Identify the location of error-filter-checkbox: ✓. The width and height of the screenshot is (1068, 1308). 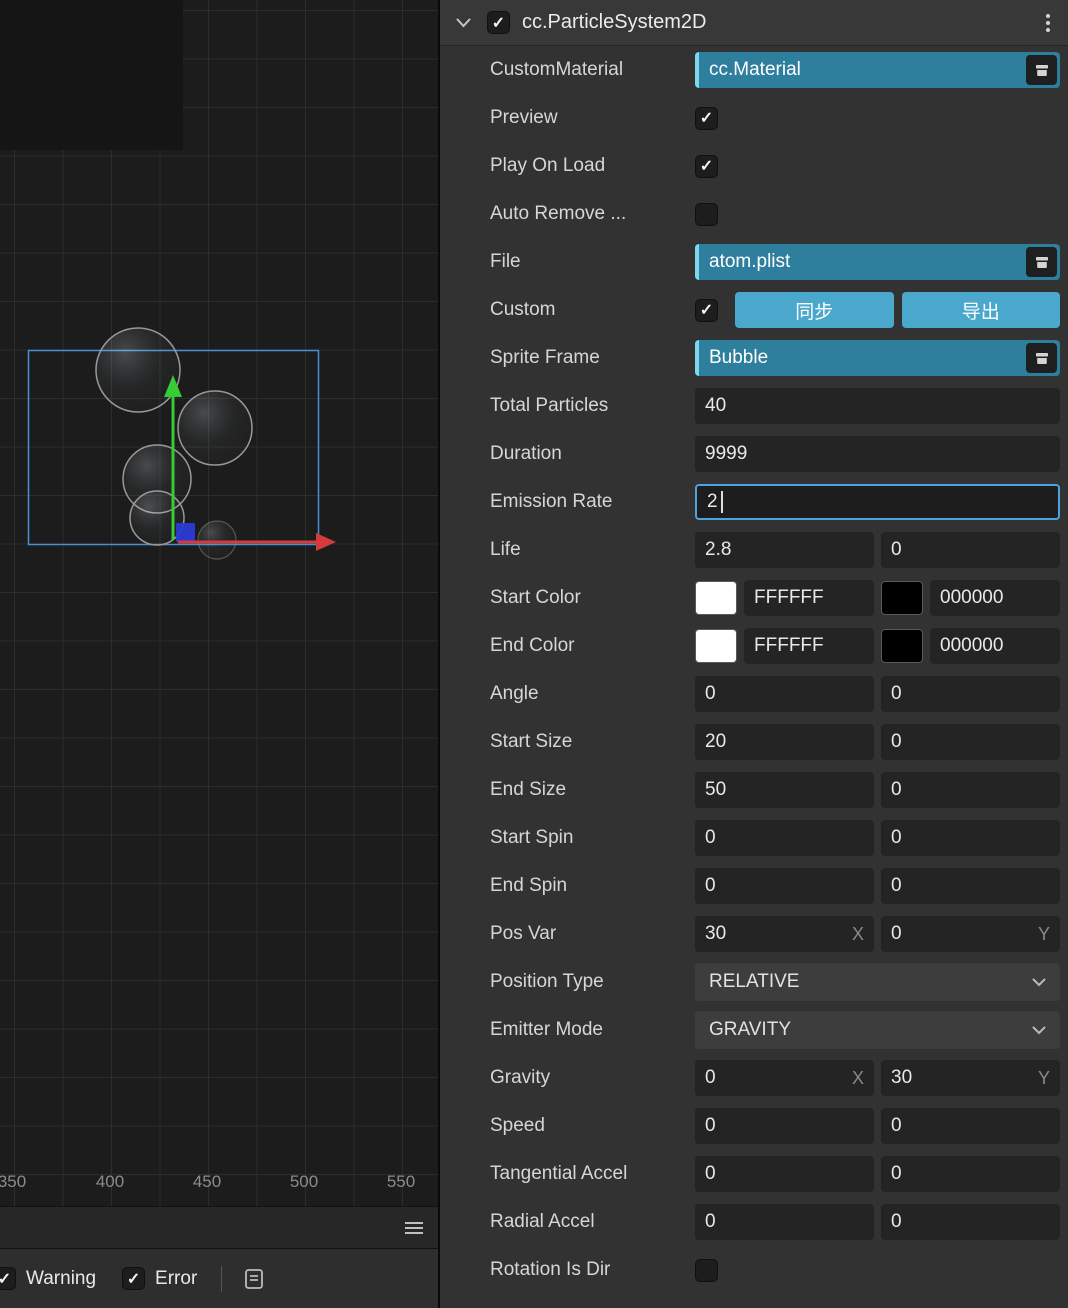
(134, 1278).